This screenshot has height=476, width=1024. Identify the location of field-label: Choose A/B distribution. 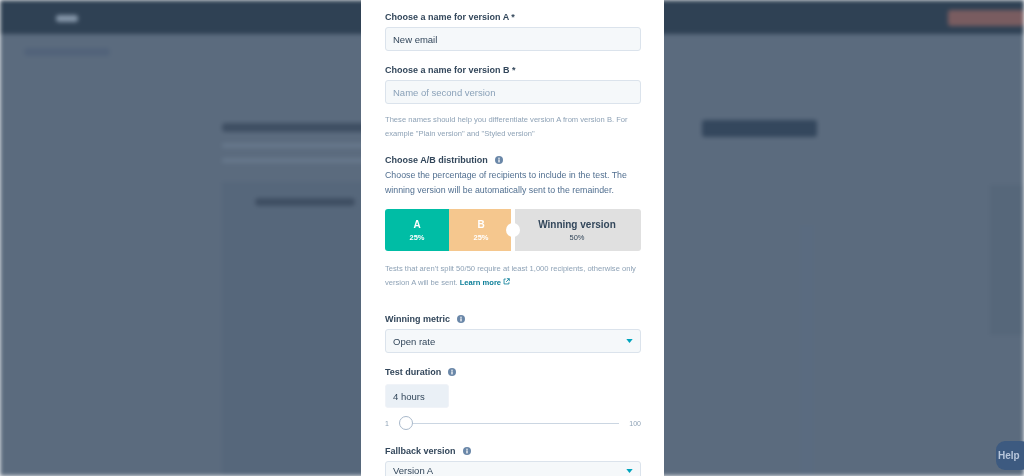
(436, 160).